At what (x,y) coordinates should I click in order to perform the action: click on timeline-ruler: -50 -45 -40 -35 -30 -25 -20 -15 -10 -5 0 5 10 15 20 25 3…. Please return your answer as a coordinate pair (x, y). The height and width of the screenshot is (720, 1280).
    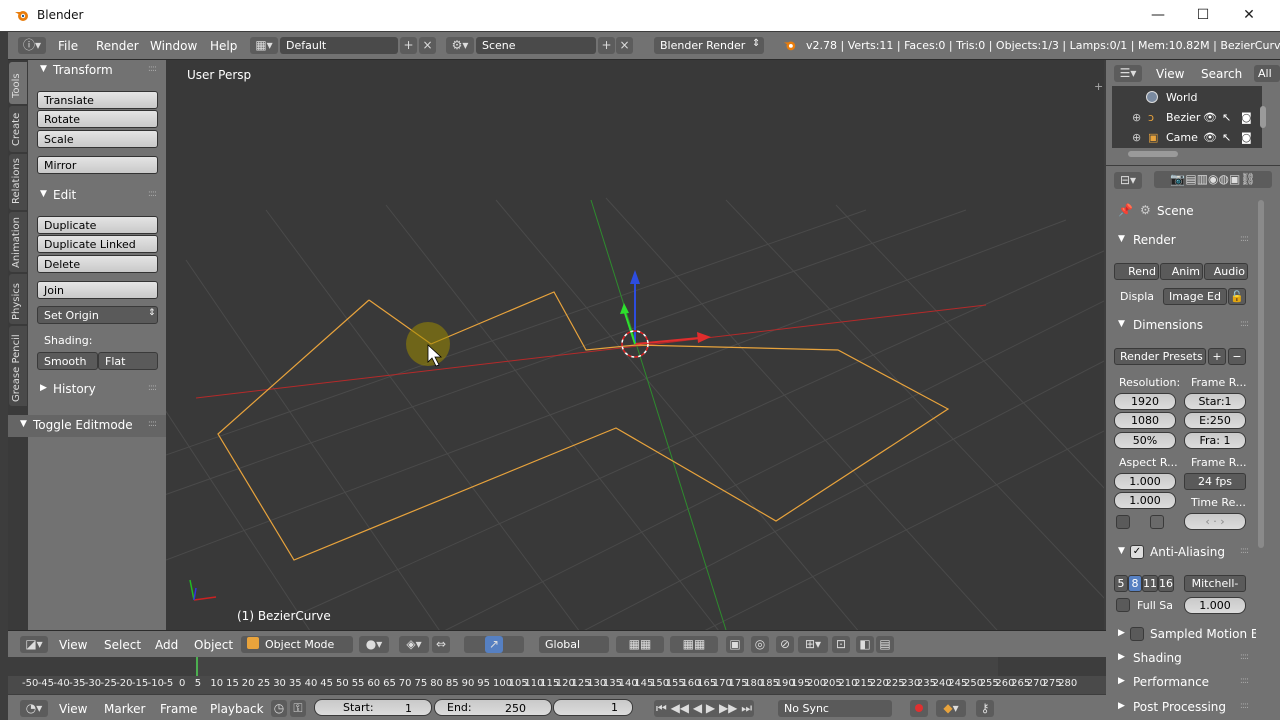
    Looking at the image, I should click on (557, 685).